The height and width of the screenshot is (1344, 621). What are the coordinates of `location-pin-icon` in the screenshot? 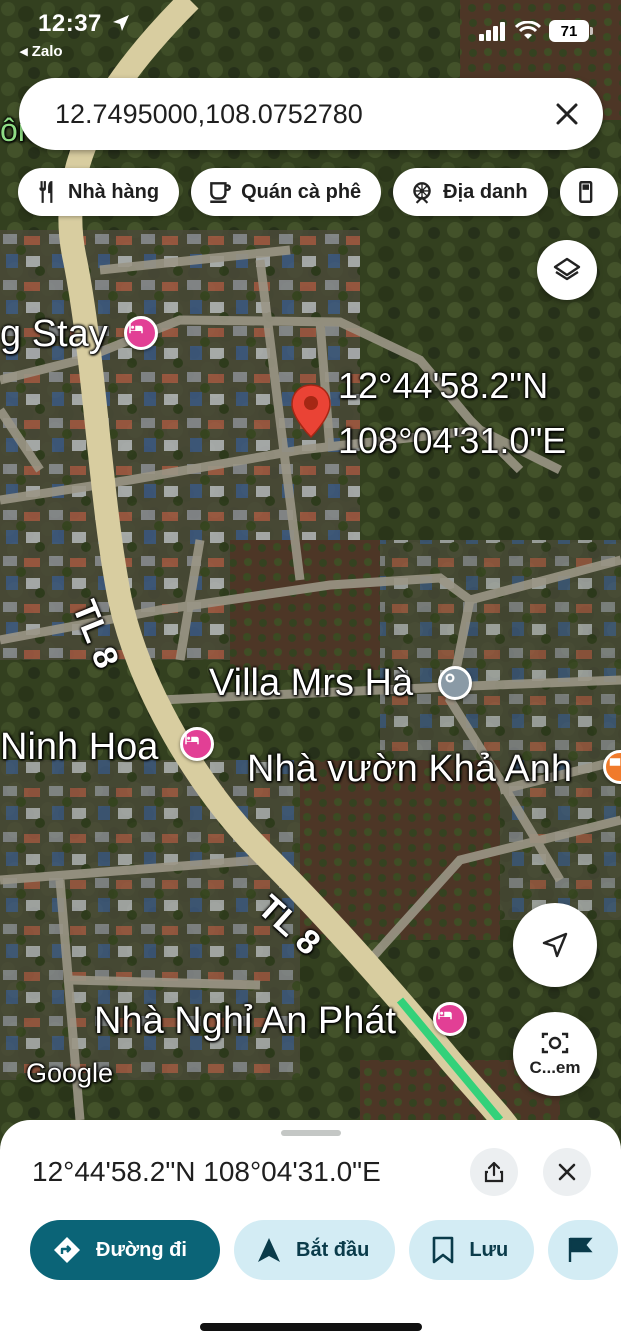 It's located at (311, 411).